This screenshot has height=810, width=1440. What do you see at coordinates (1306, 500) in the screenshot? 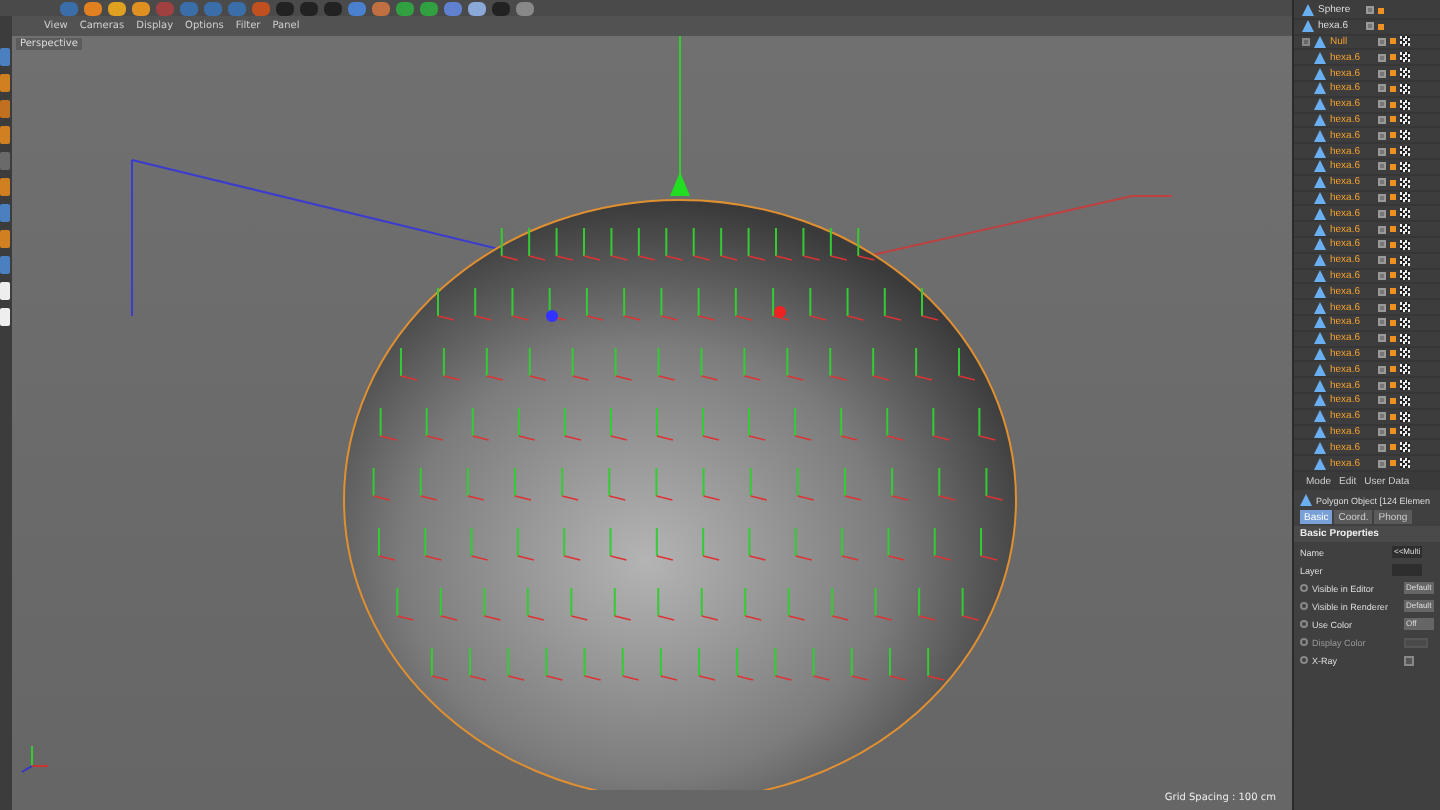
I see `polygon-object-icon` at bounding box center [1306, 500].